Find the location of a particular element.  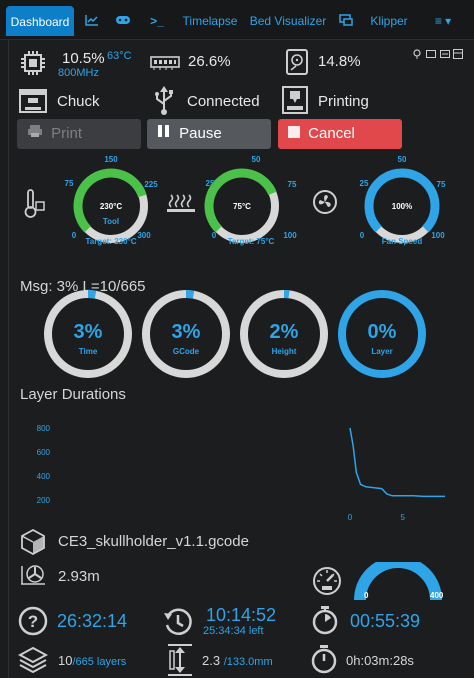

y-tick-label: 400 is located at coordinates (44, 476).